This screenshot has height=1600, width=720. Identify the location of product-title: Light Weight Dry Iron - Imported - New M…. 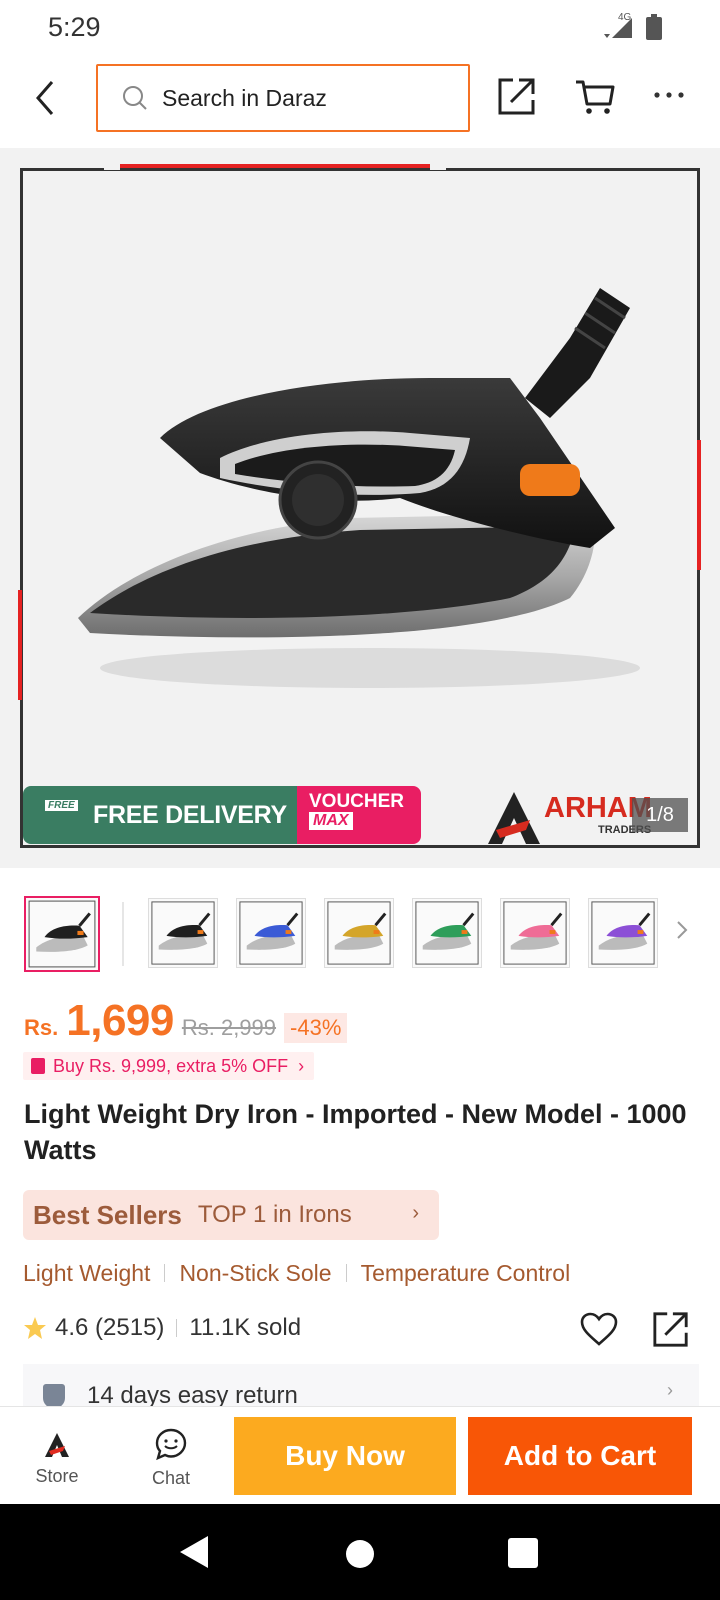
(355, 1132).